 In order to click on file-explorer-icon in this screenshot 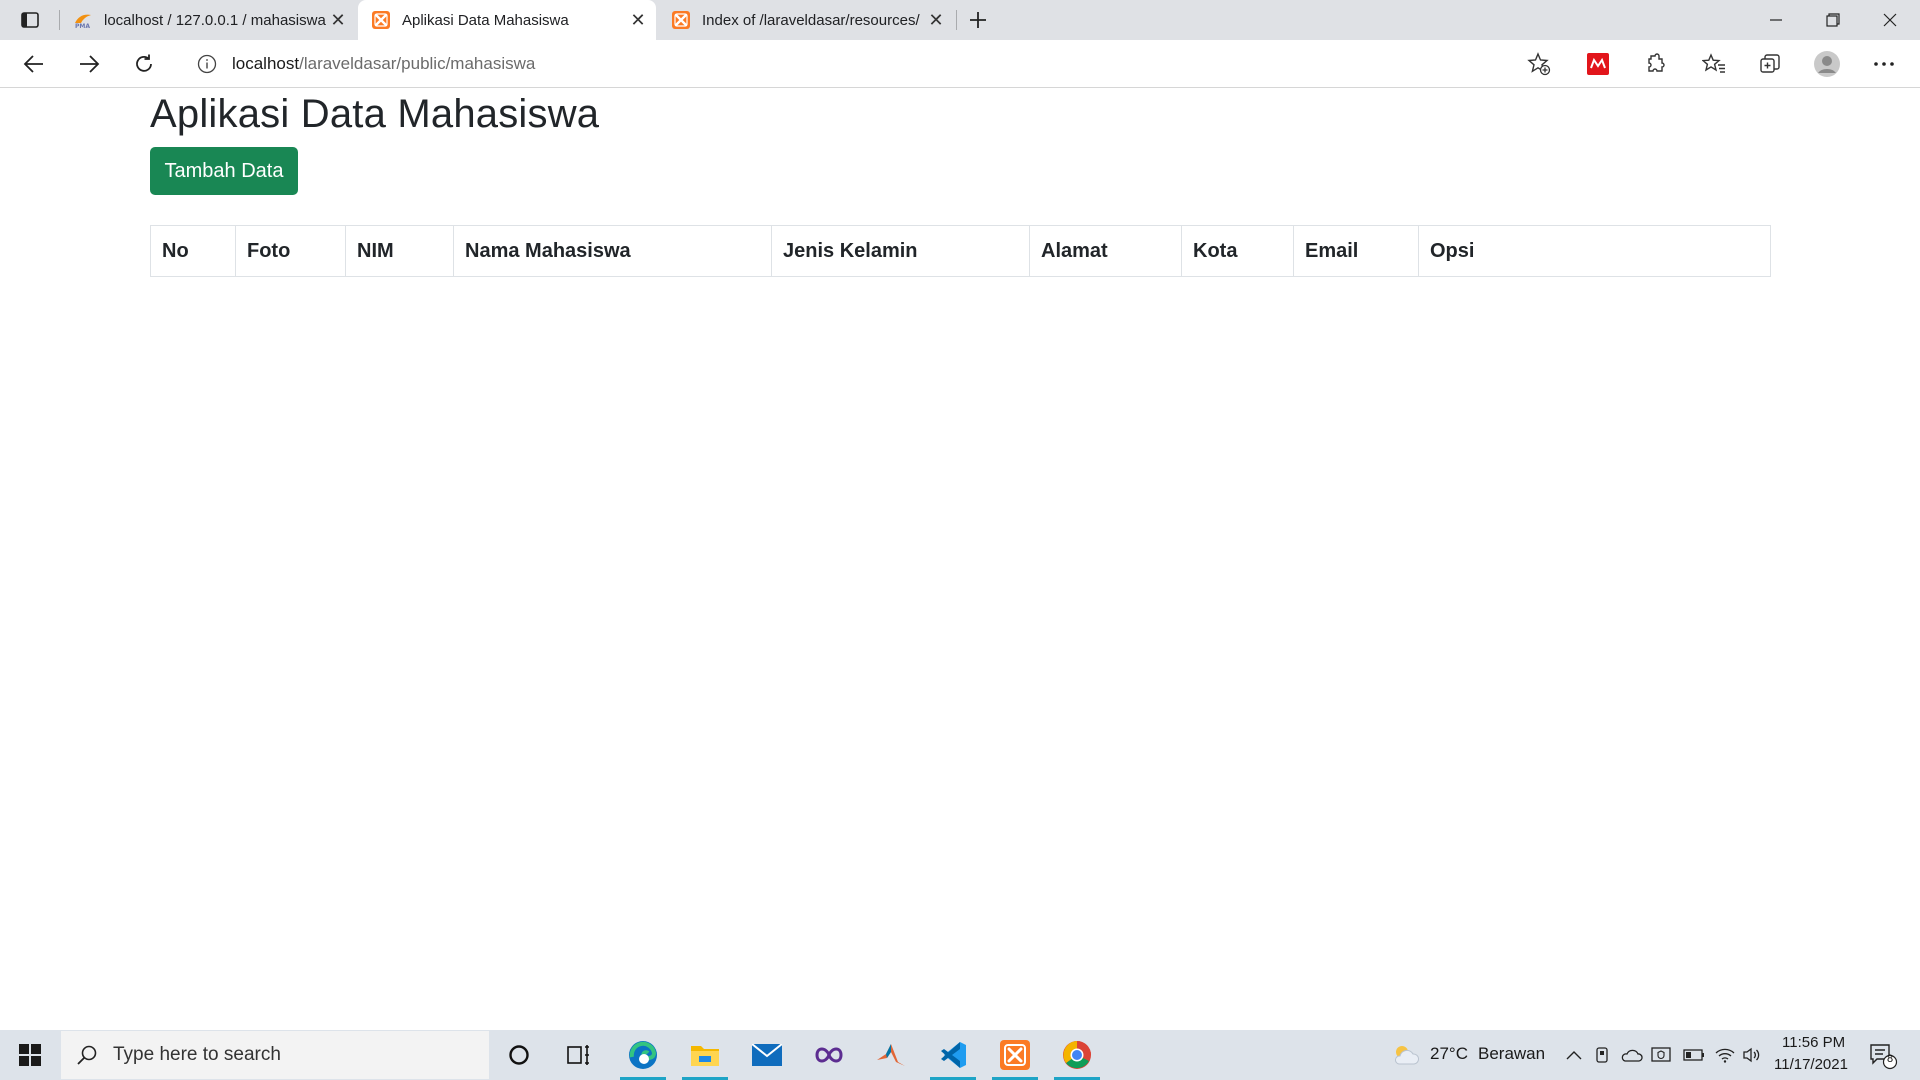, I will do `click(705, 1055)`.